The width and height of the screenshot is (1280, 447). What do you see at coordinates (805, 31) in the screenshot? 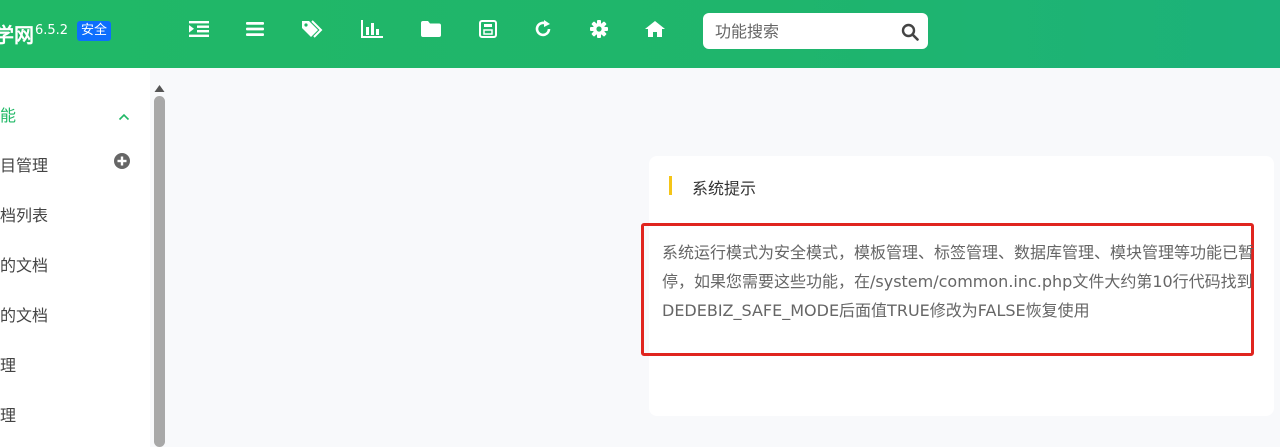
I see `search-input` at bounding box center [805, 31].